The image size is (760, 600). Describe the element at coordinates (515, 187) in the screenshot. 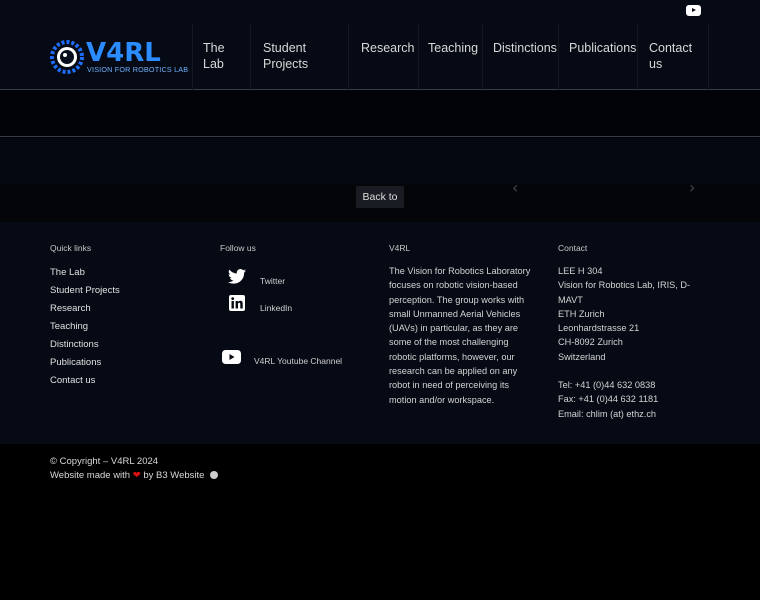

I see `chevron-left-icon: ‹` at that location.